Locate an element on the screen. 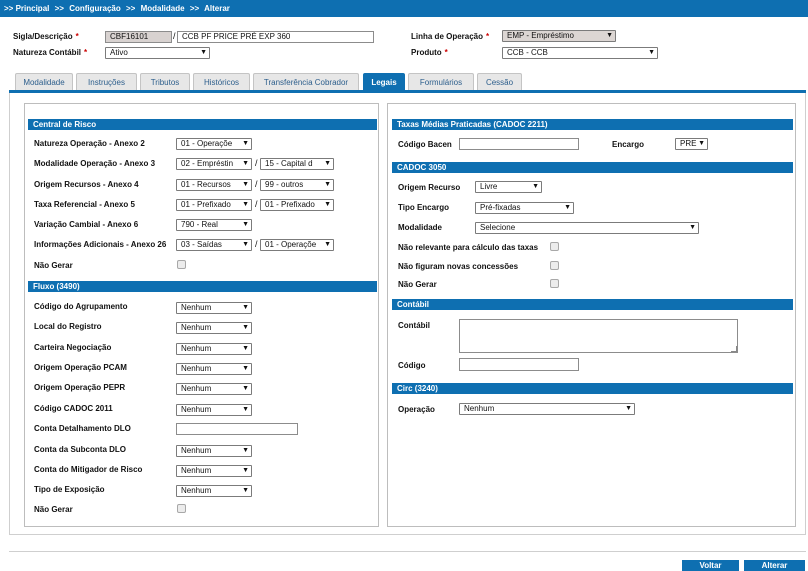 The height and width of the screenshot is (571, 808). operacao-select: Nenhum ▼ is located at coordinates (547, 409).